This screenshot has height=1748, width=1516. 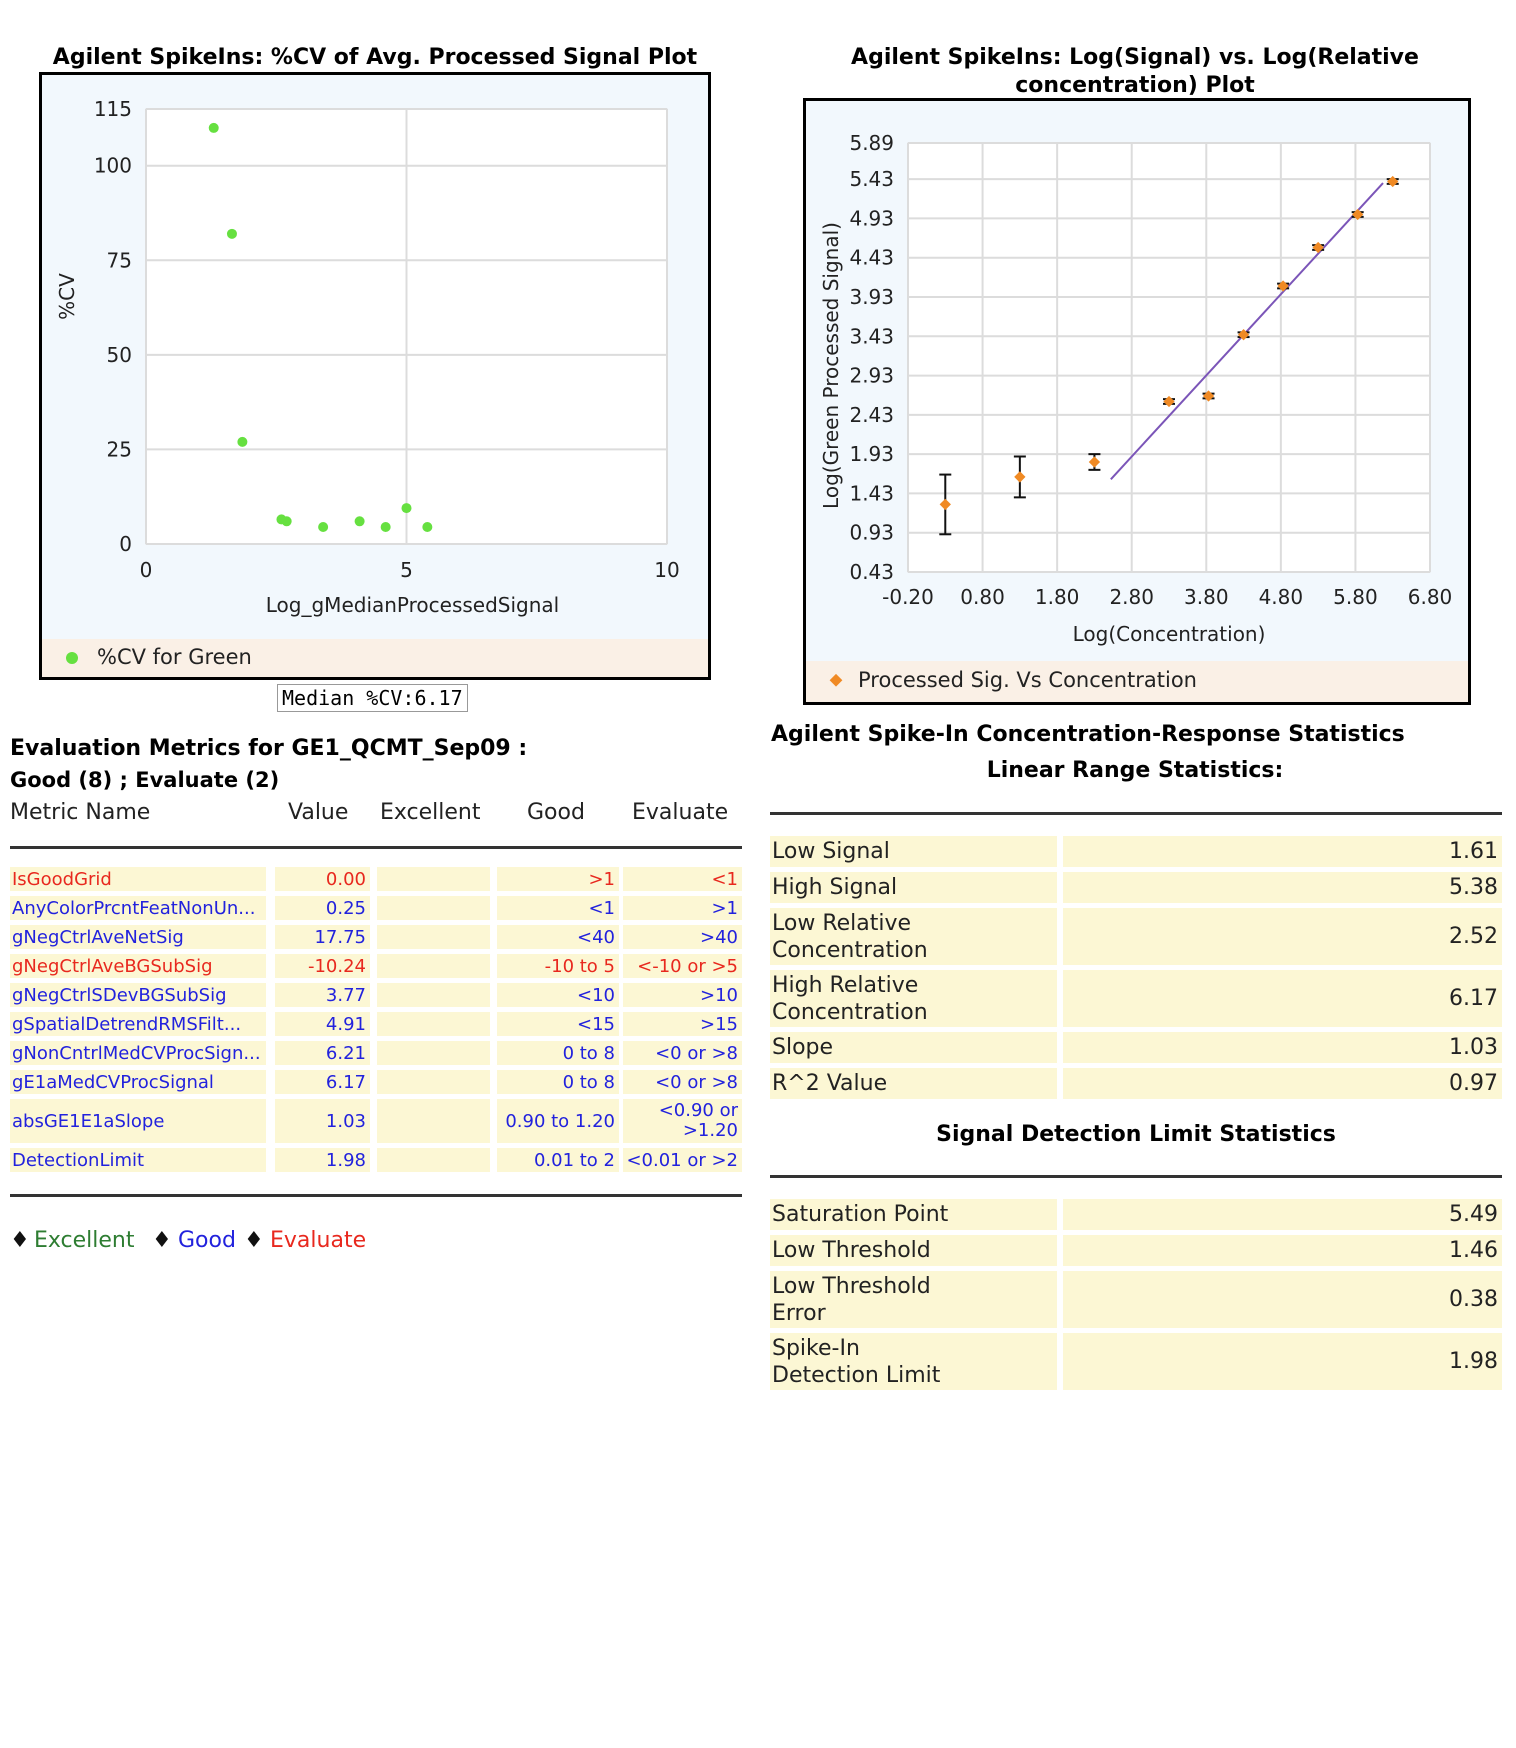 I want to click on detect-rule, so click(x=1136, y=1176).